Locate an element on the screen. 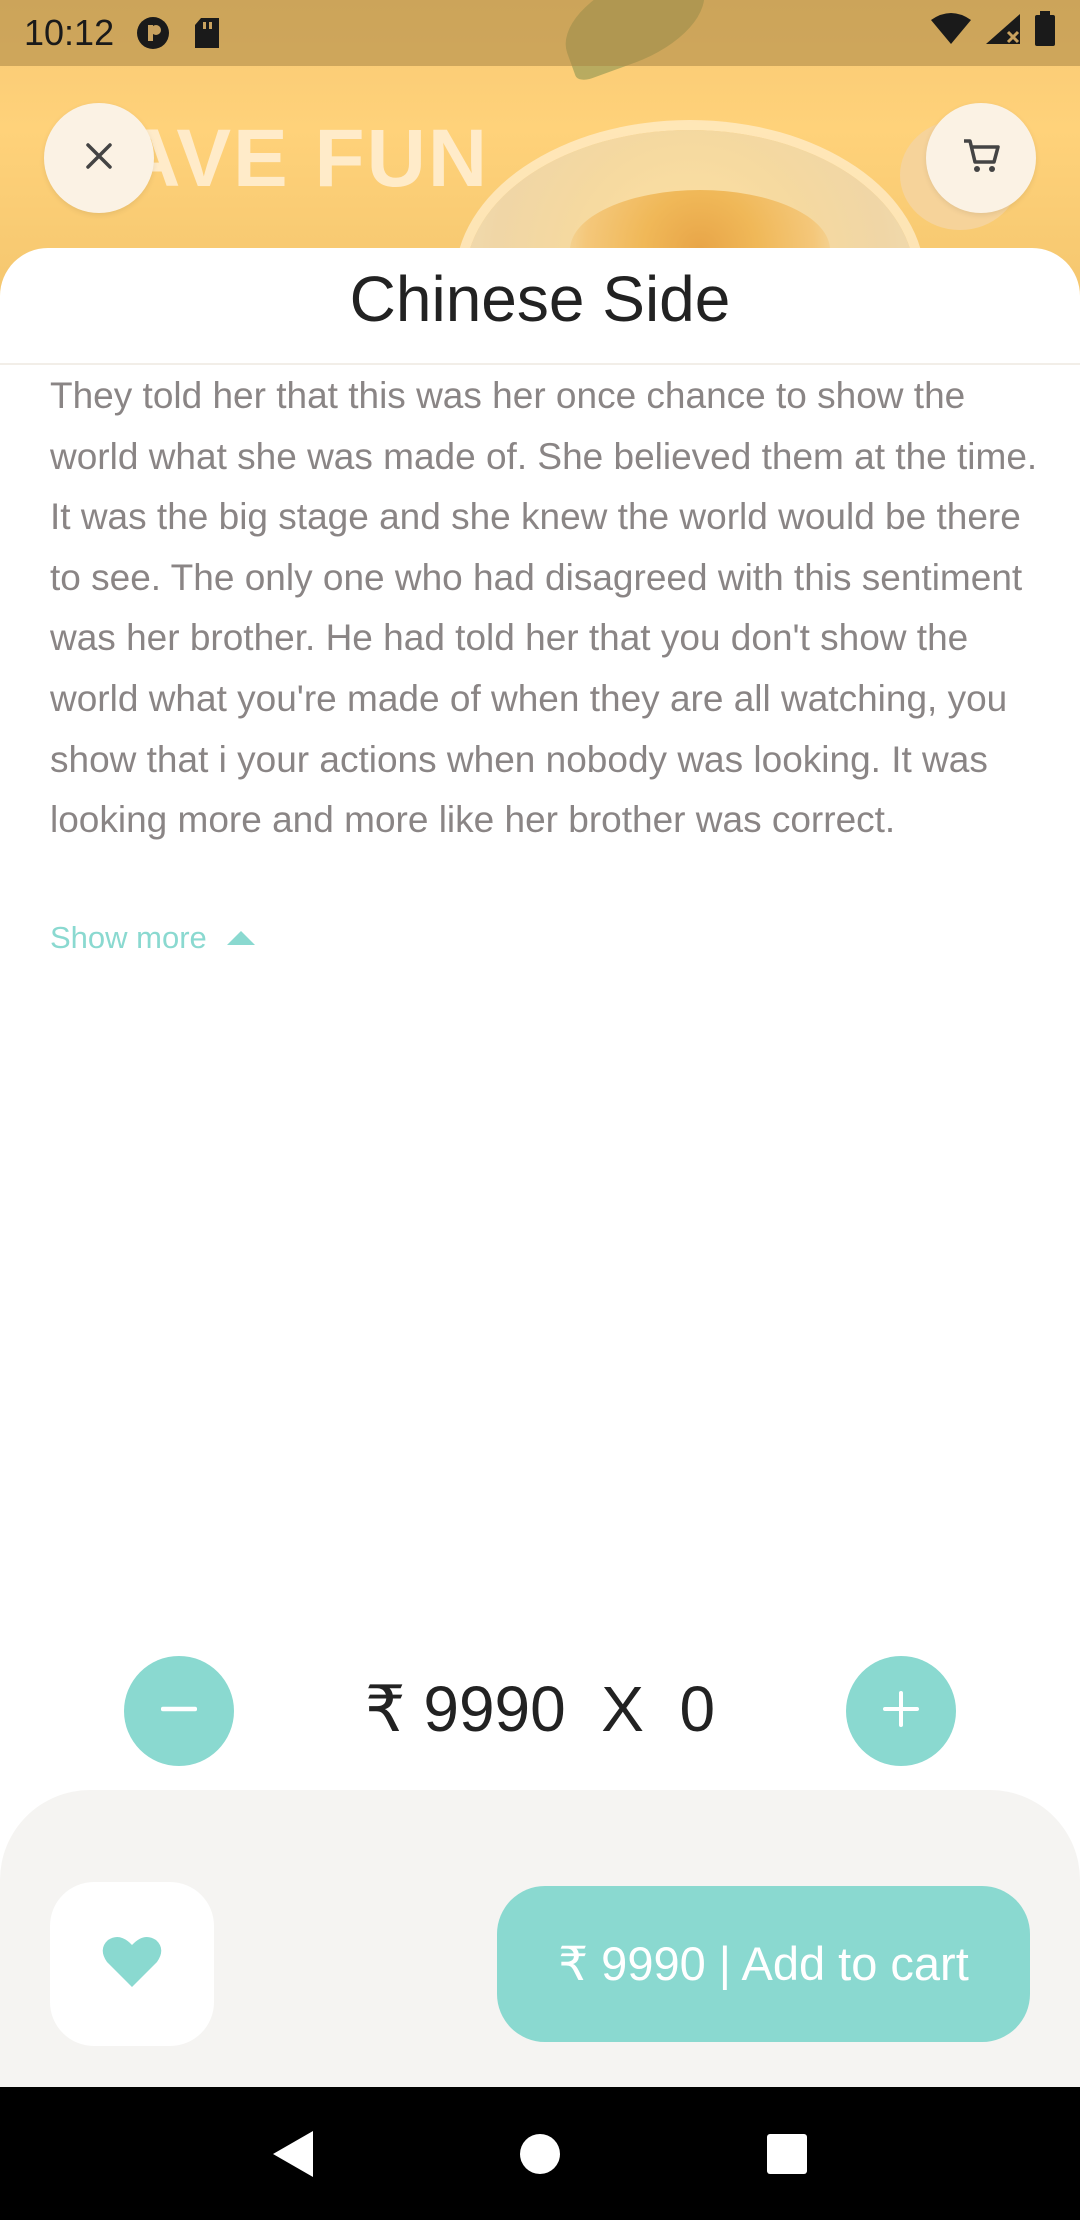 This screenshot has height=2220, width=1080. close-button is located at coordinates (99, 158).